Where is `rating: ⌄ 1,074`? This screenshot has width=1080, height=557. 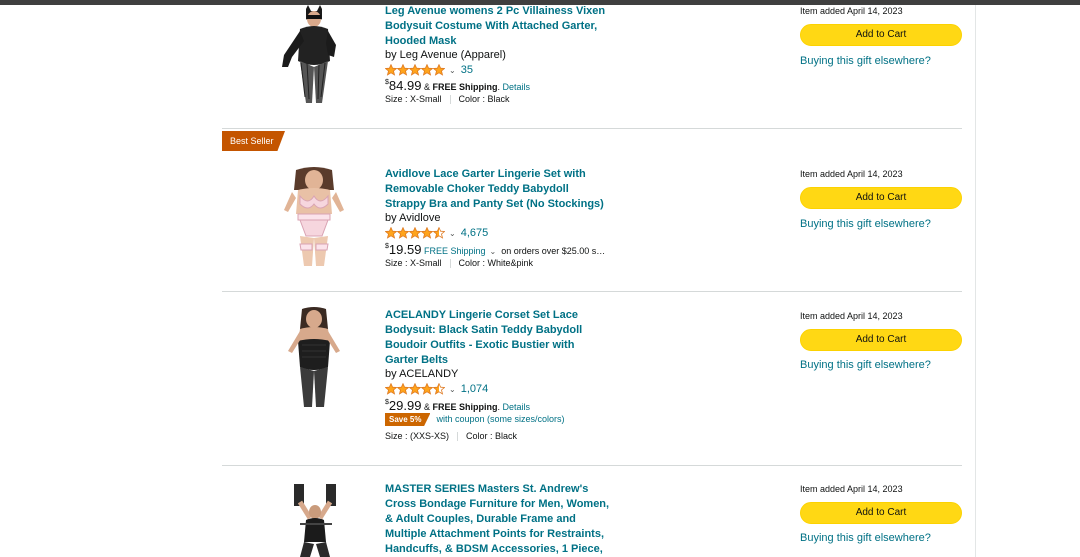
rating: ⌄ 1,074 is located at coordinates (436, 389).